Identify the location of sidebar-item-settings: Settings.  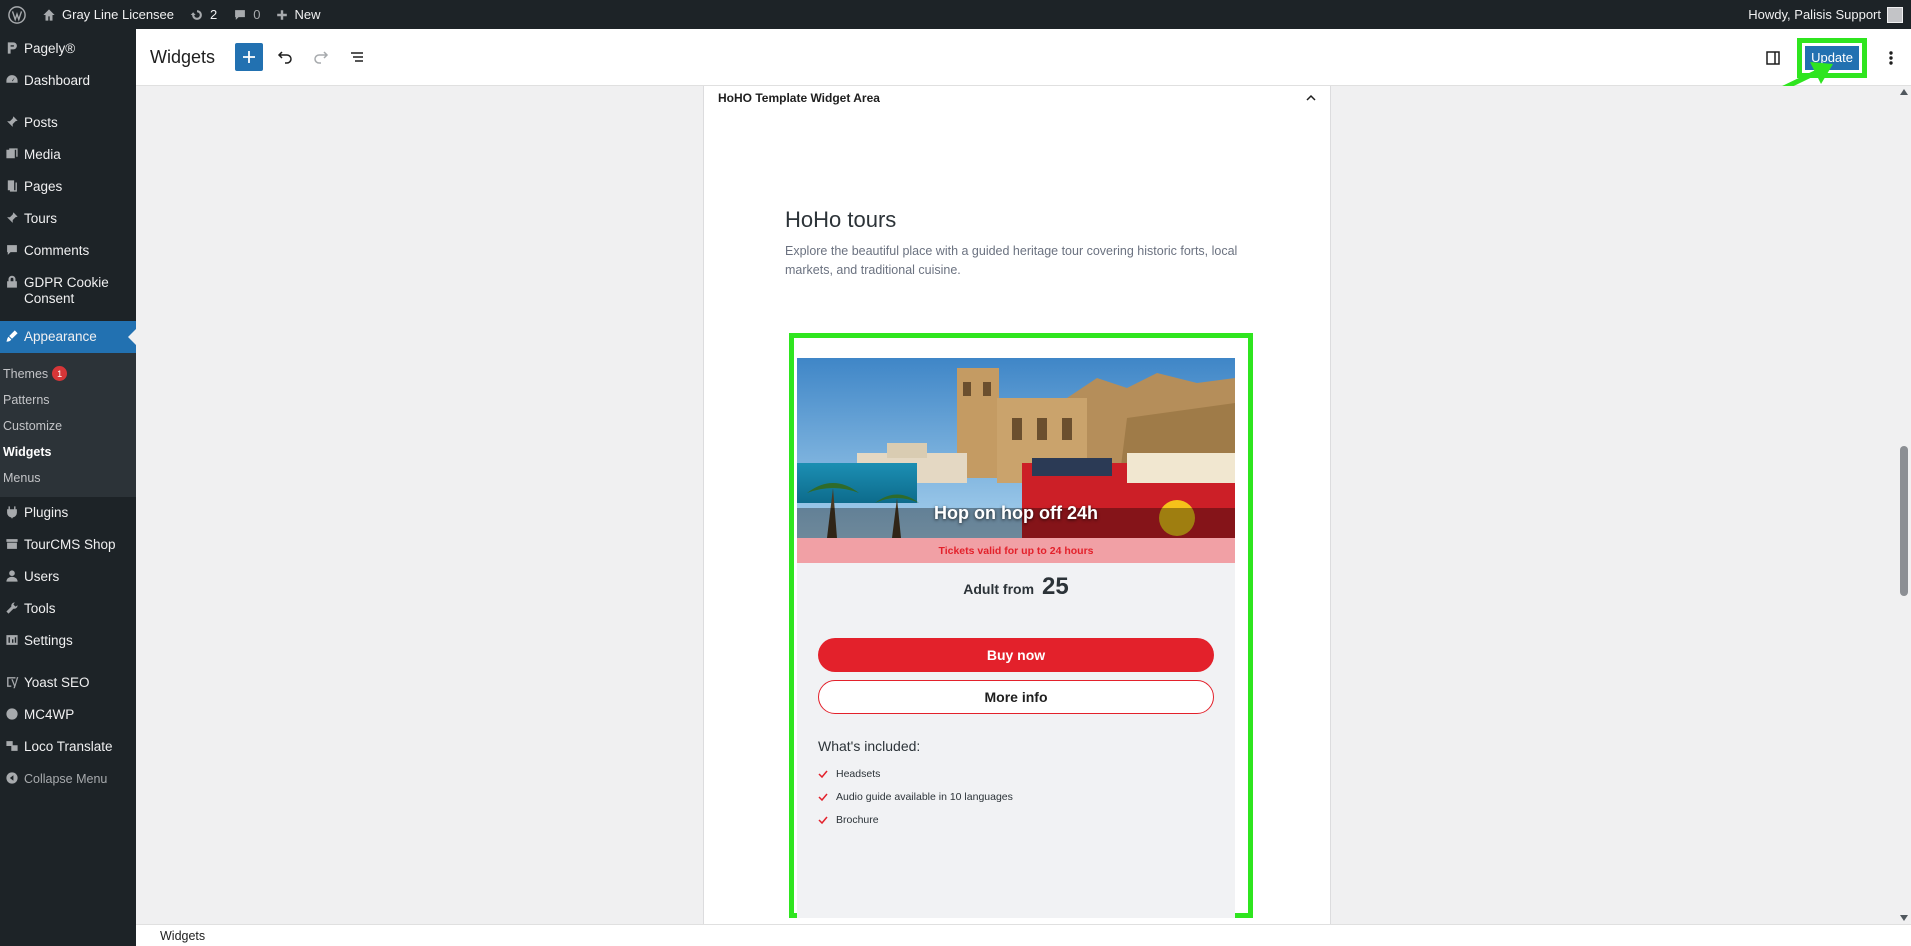
(68, 641).